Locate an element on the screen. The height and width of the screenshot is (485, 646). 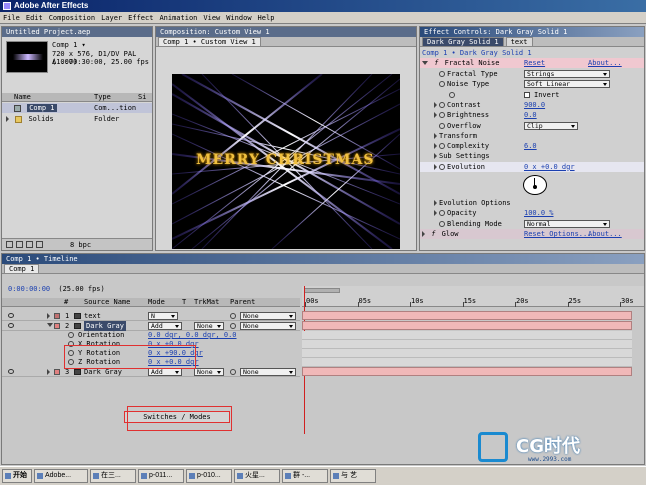
reset-link: Reset is located at coordinates (534, 63).